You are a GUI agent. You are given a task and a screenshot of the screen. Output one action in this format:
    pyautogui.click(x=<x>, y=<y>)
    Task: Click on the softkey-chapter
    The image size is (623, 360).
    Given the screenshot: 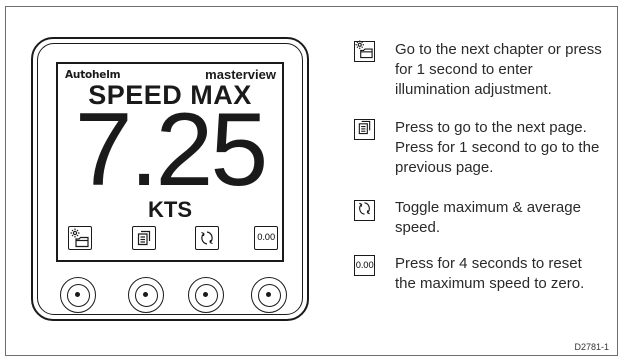 What is the action you would take?
    pyautogui.click(x=80, y=238)
    